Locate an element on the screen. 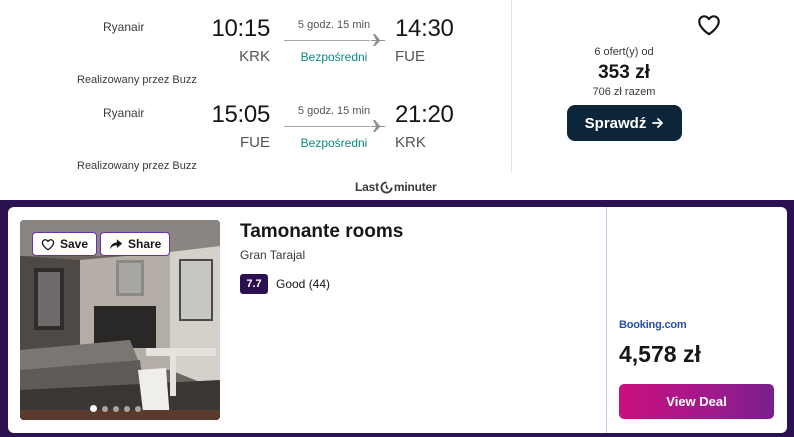 This screenshot has height=437, width=794. arrival-airport-code: FUE is located at coordinates (410, 56).